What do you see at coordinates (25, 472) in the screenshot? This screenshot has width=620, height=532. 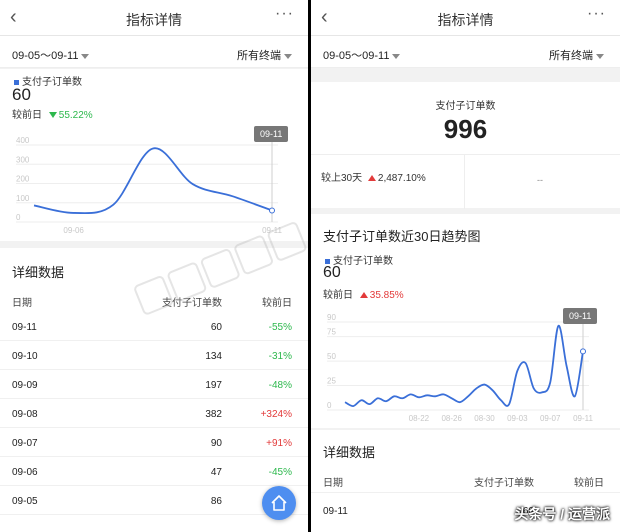 I see `row-date: 09-06` at bounding box center [25, 472].